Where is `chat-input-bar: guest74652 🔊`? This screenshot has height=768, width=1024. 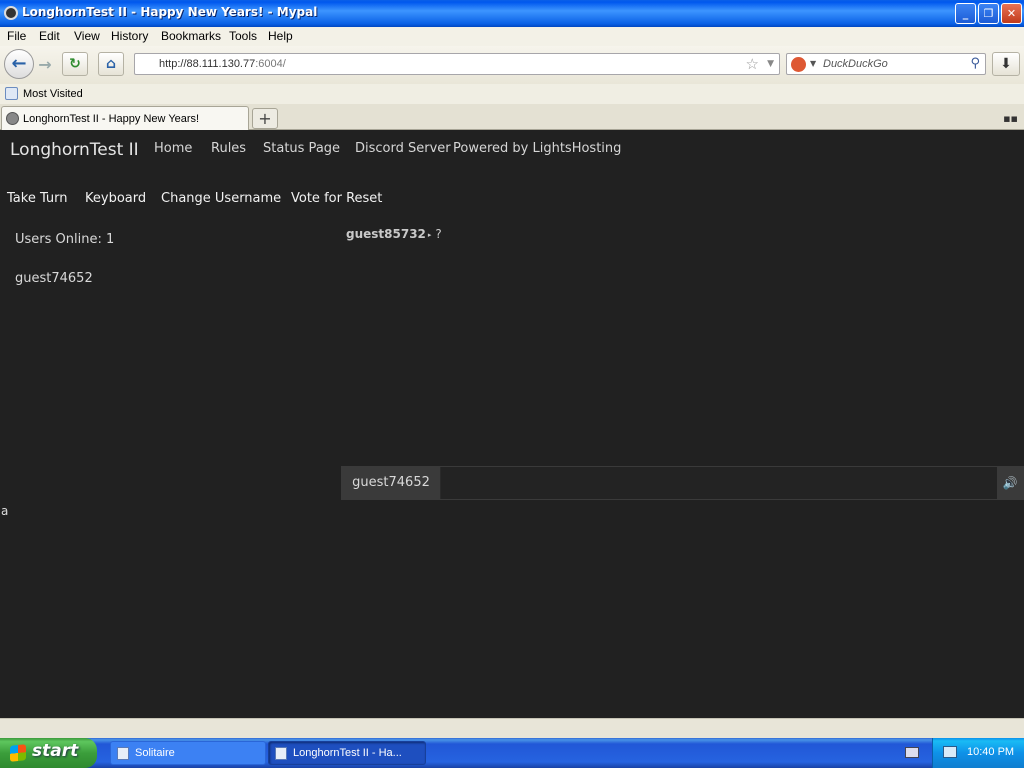
chat-input-bar: guest74652 🔊 is located at coordinates (682, 483).